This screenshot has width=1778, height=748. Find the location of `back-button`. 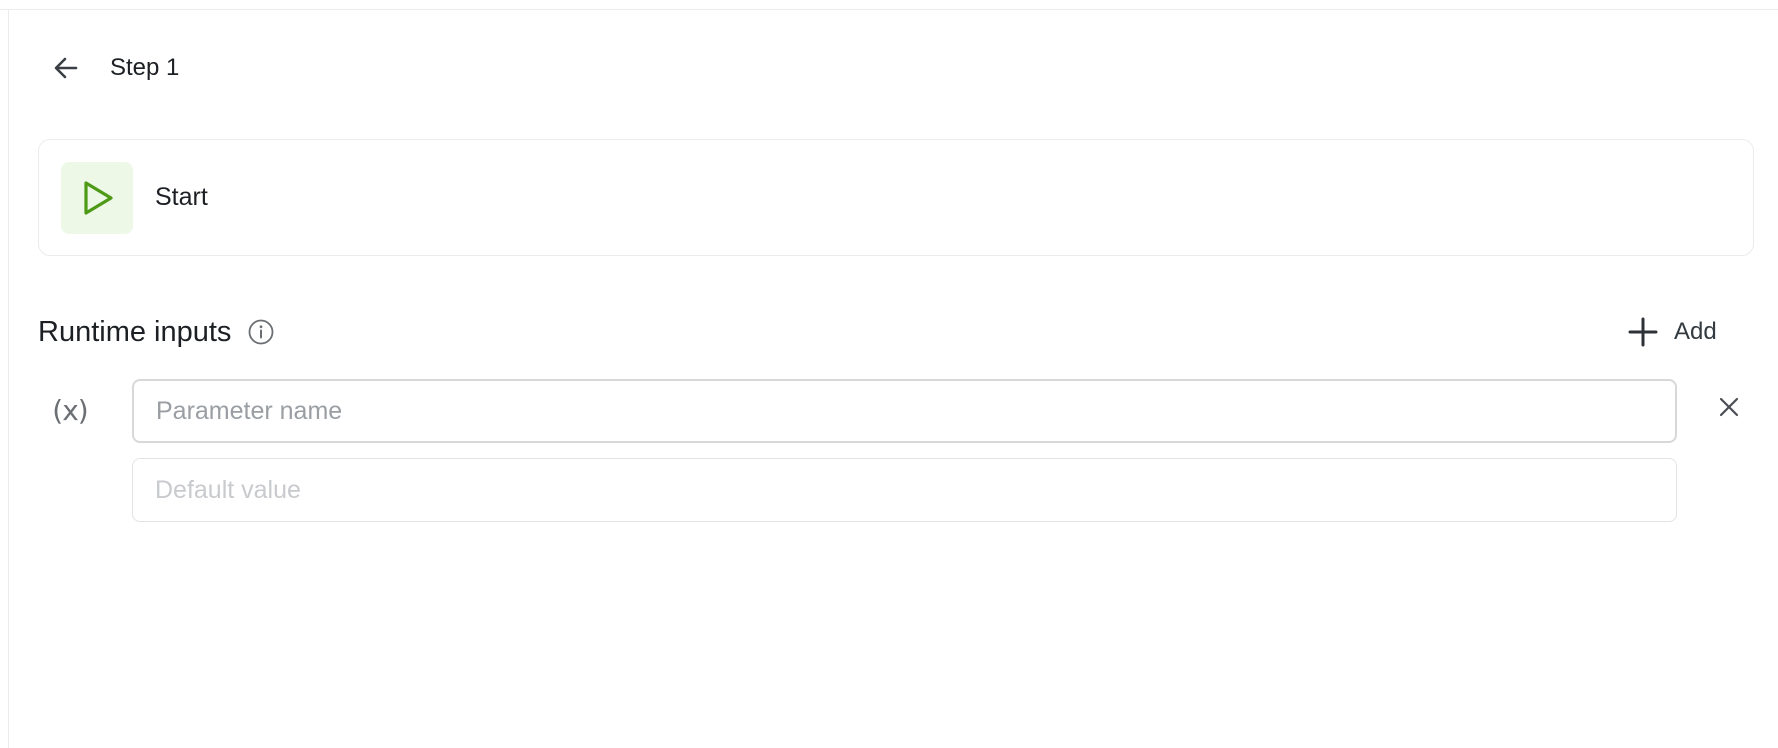

back-button is located at coordinates (66, 68).